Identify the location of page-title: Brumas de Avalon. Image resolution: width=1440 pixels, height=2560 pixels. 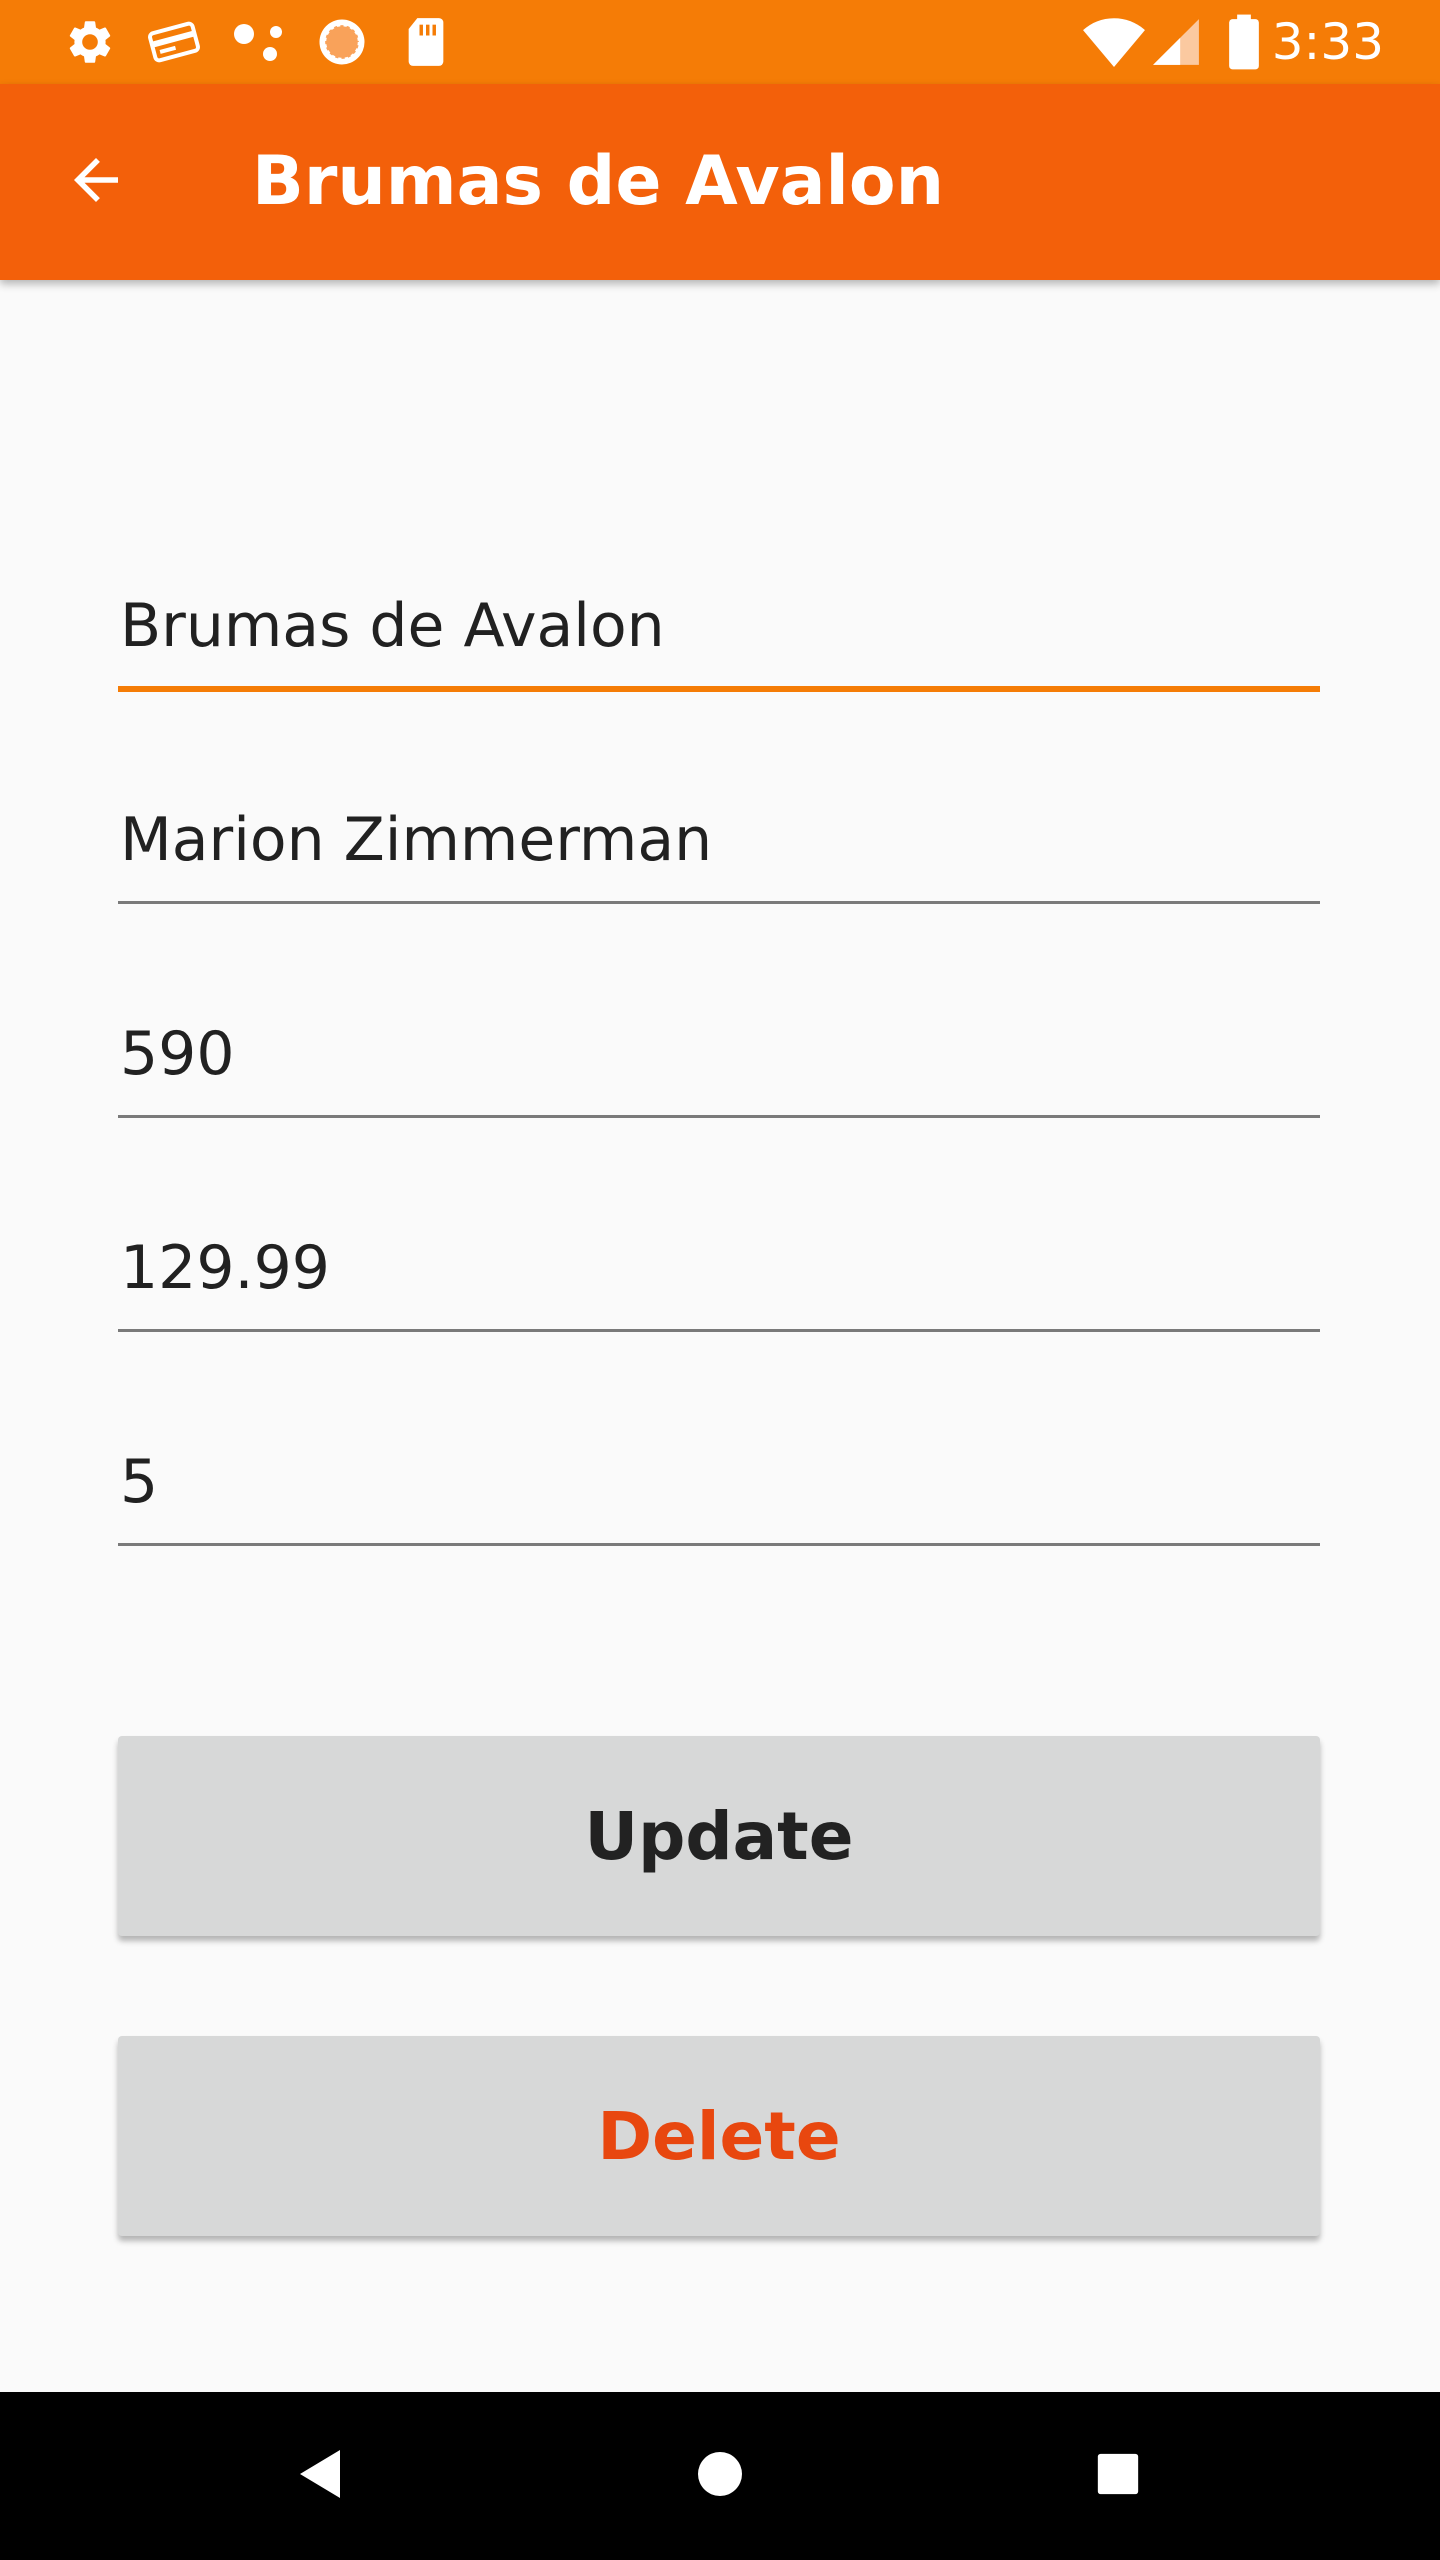
(598, 181).